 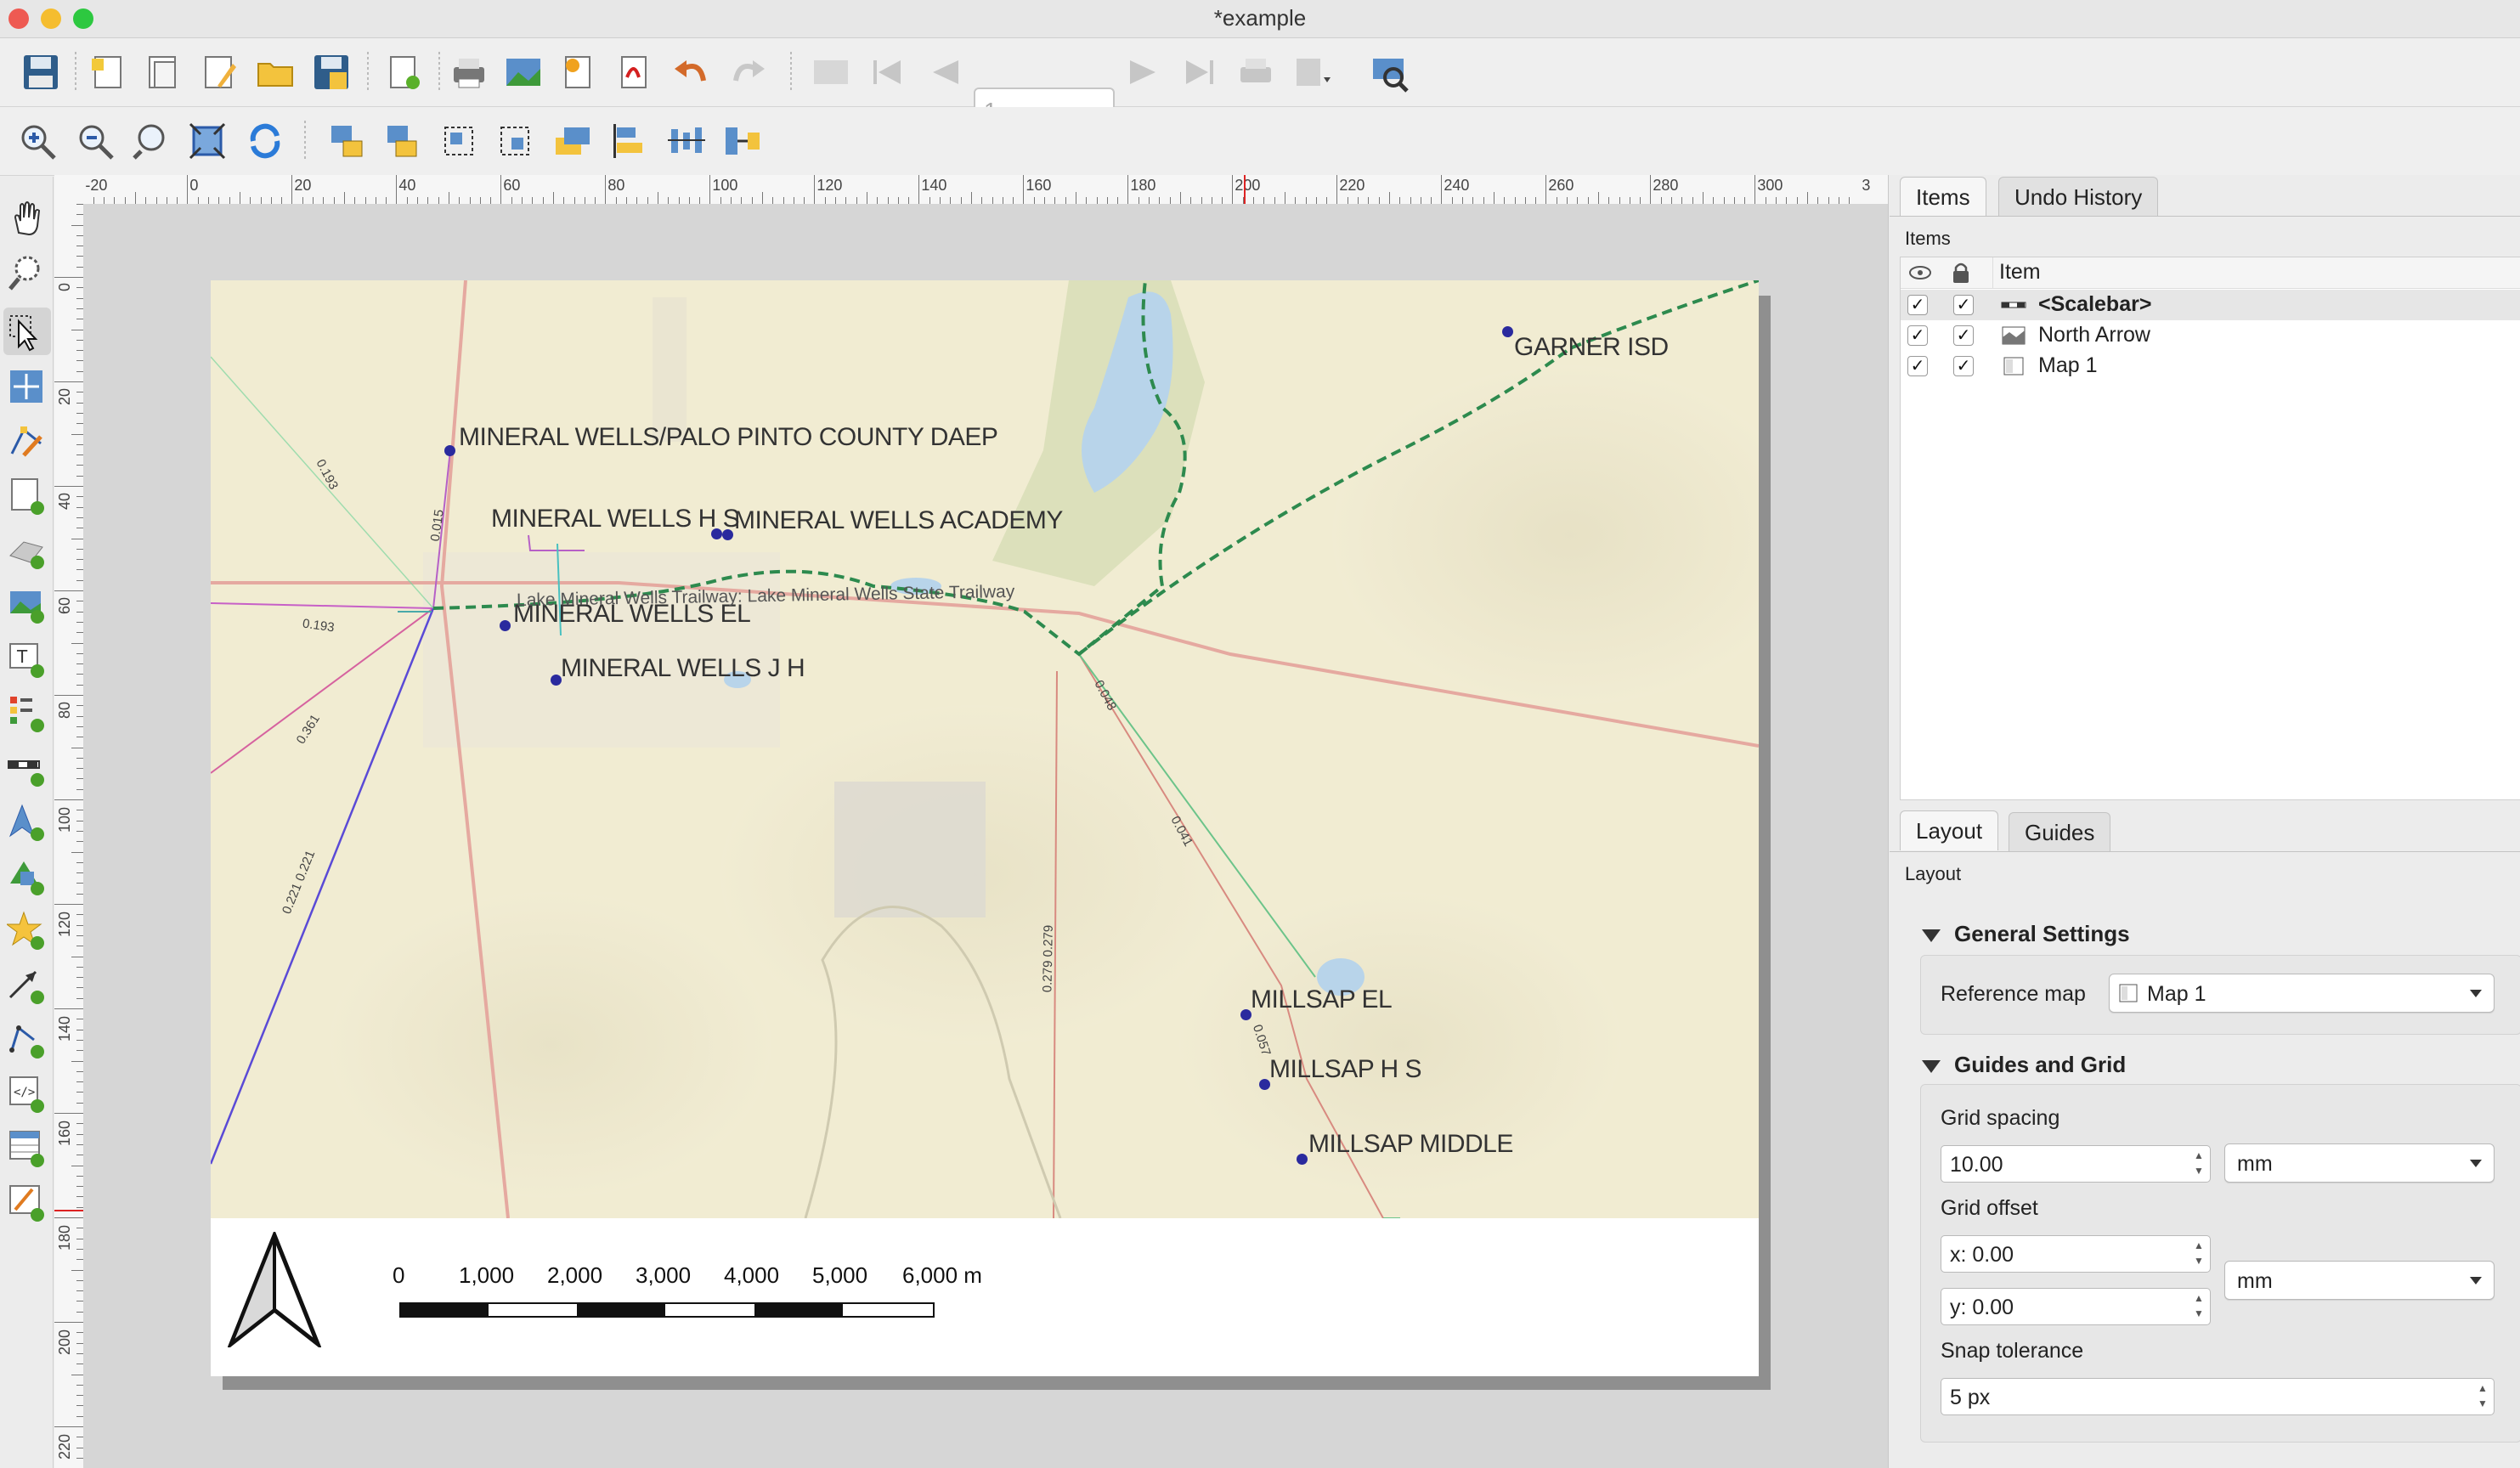 I want to click on items-row-map: ✓ ✓ Map 1, so click(x=2210, y=366).